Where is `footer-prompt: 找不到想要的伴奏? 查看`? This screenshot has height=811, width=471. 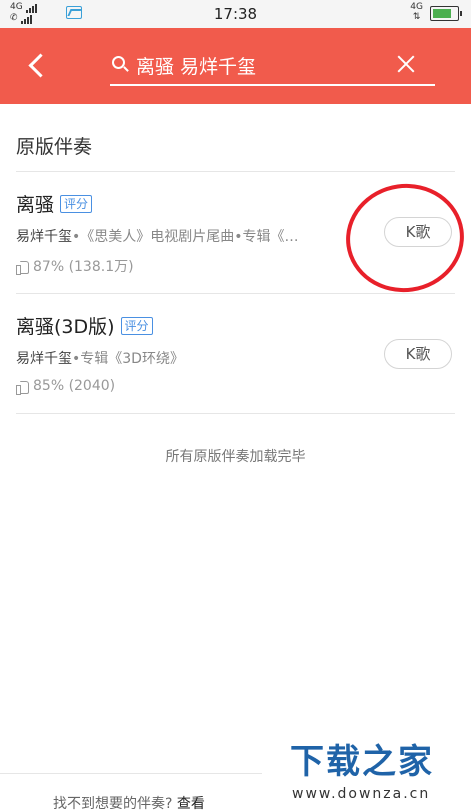
footer-prompt: 找不到想要的伴奏? 查看 is located at coordinates (129, 802).